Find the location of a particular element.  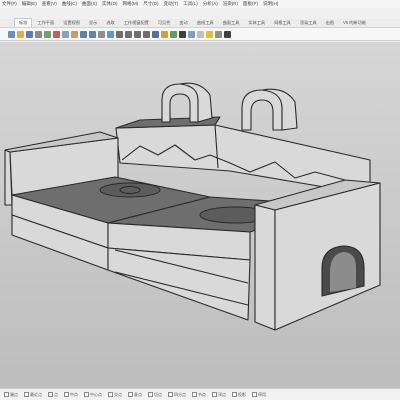

standard-toolbar is located at coordinates (200, 34).